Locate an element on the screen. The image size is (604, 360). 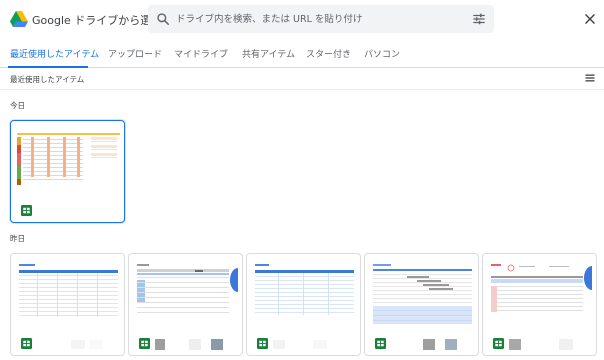
tab-my-drive: マイドライブ is located at coordinates (201, 53).